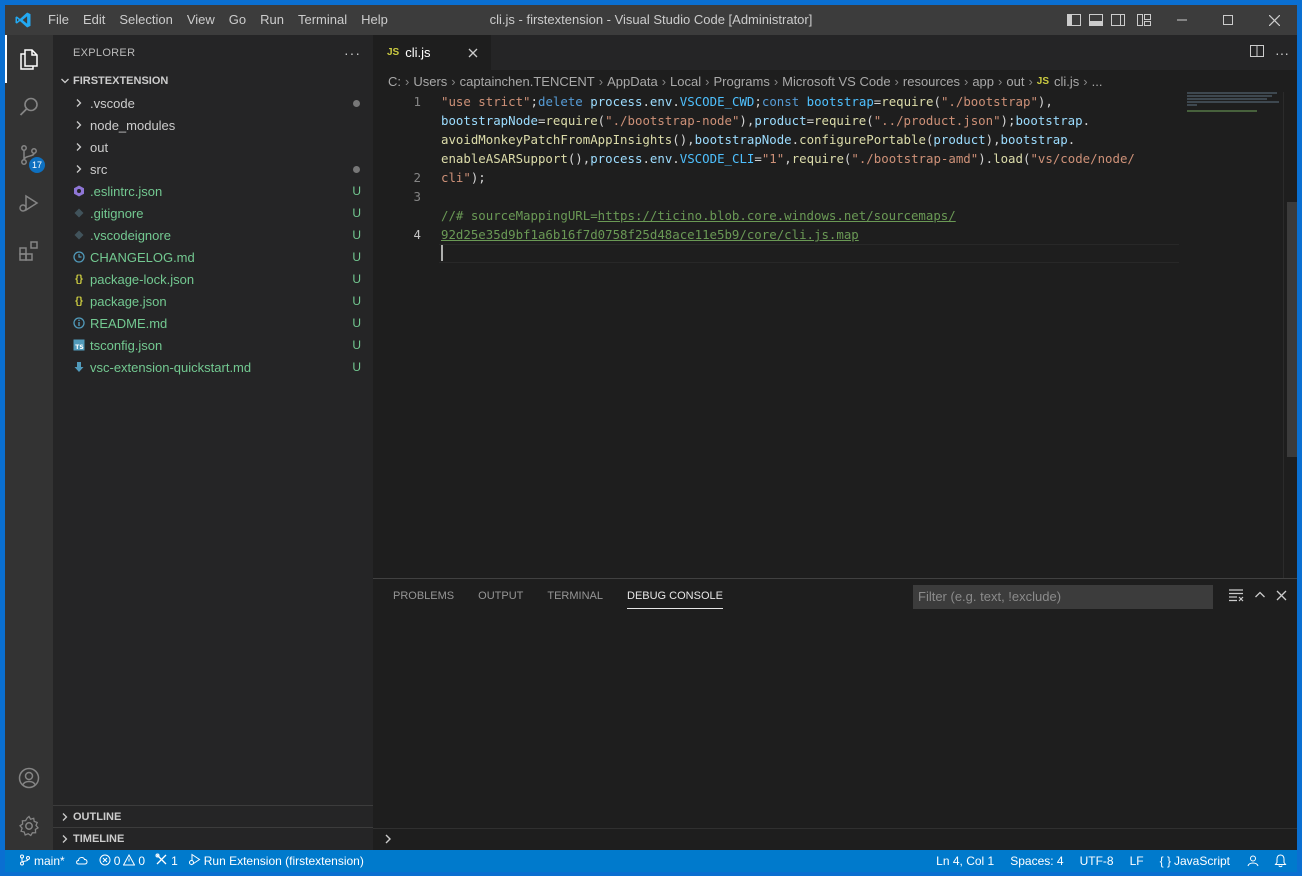 Image resolution: width=1302 pixels, height=876 pixels. I want to click on untracked-status: U, so click(356, 257).